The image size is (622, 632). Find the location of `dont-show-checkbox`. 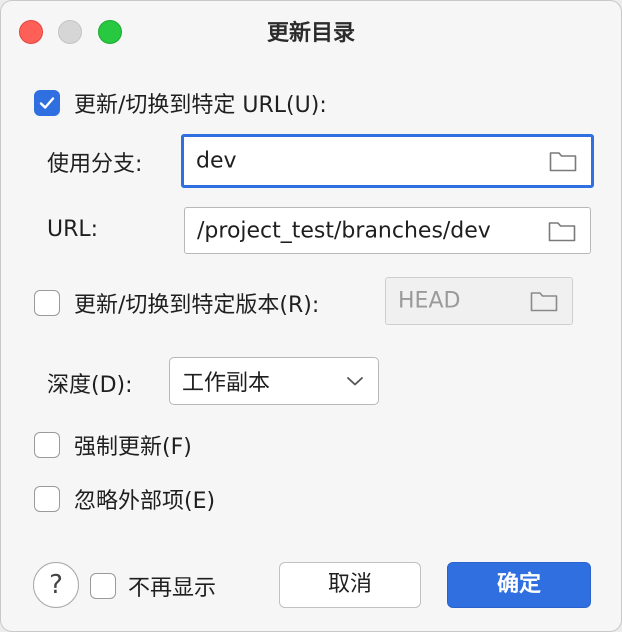

dont-show-checkbox is located at coordinates (103, 586).